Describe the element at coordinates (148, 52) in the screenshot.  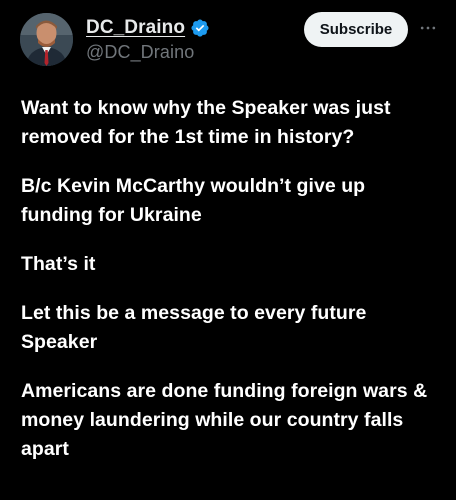
I see `author-handle: @DC_Draino` at that location.